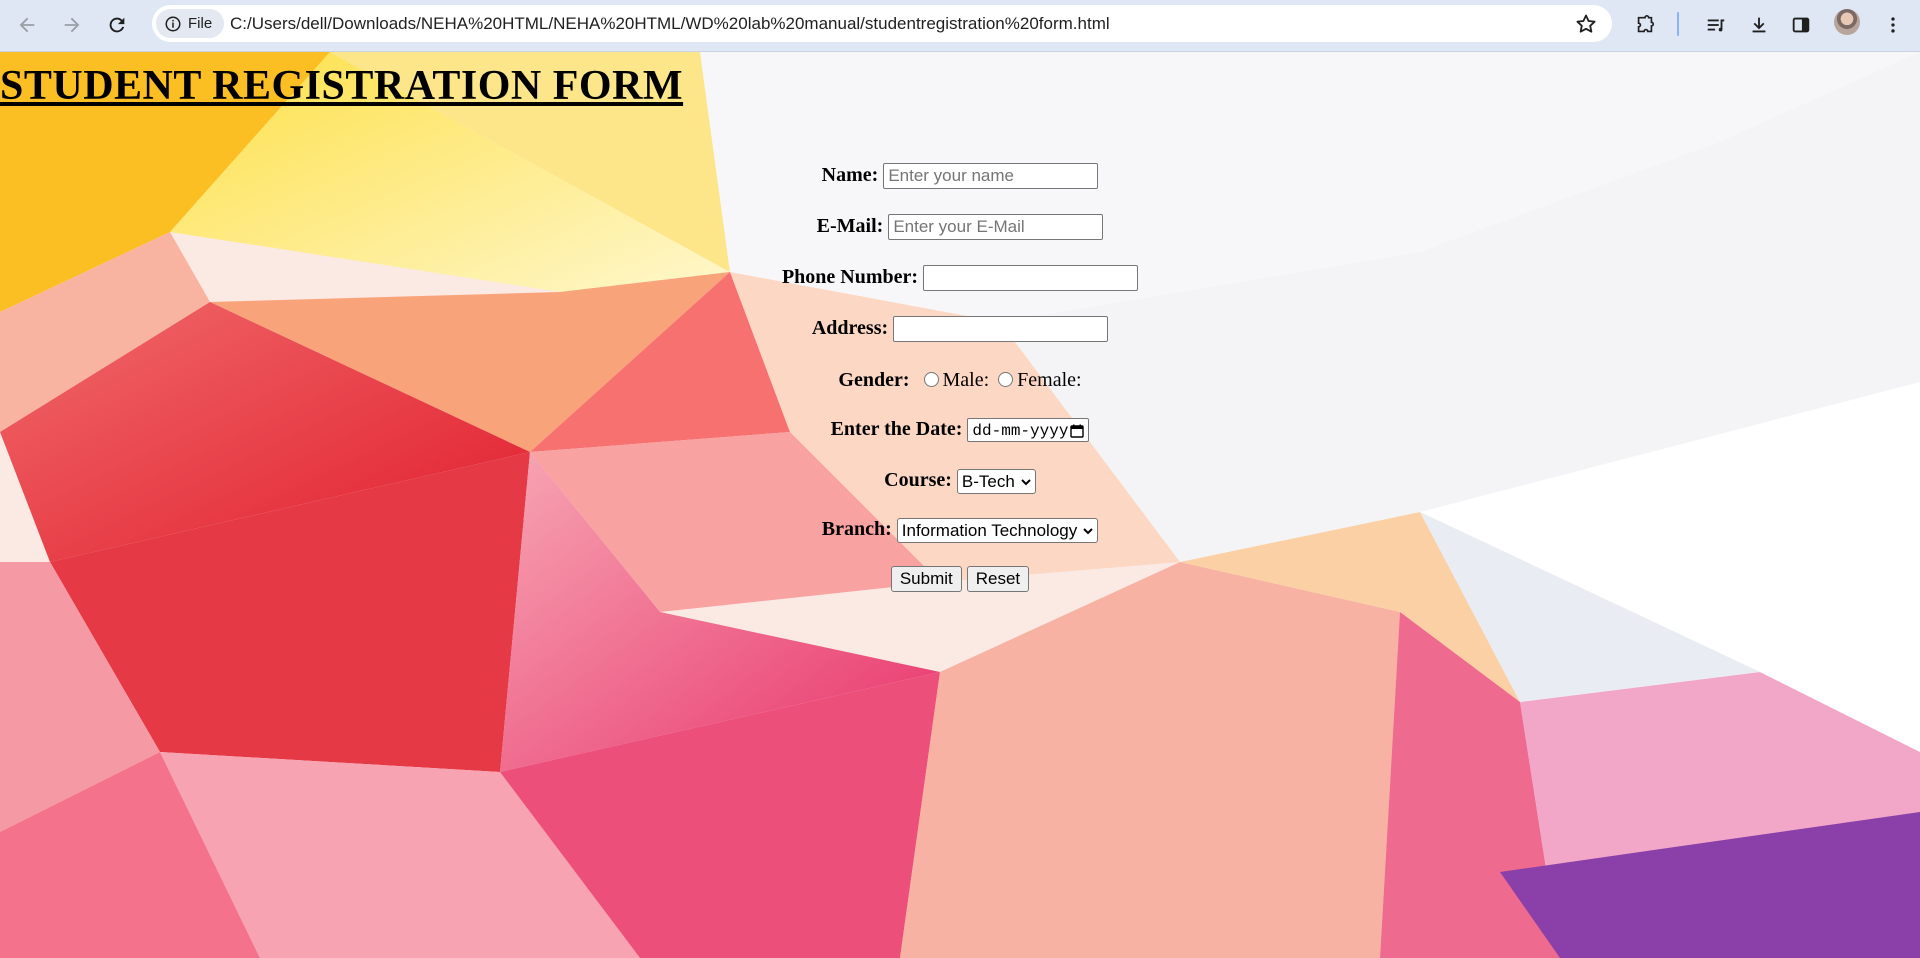 The height and width of the screenshot is (958, 1920). Describe the element at coordinates (966, 380) in the screenshot. I see `male-label: Male:` at that location.